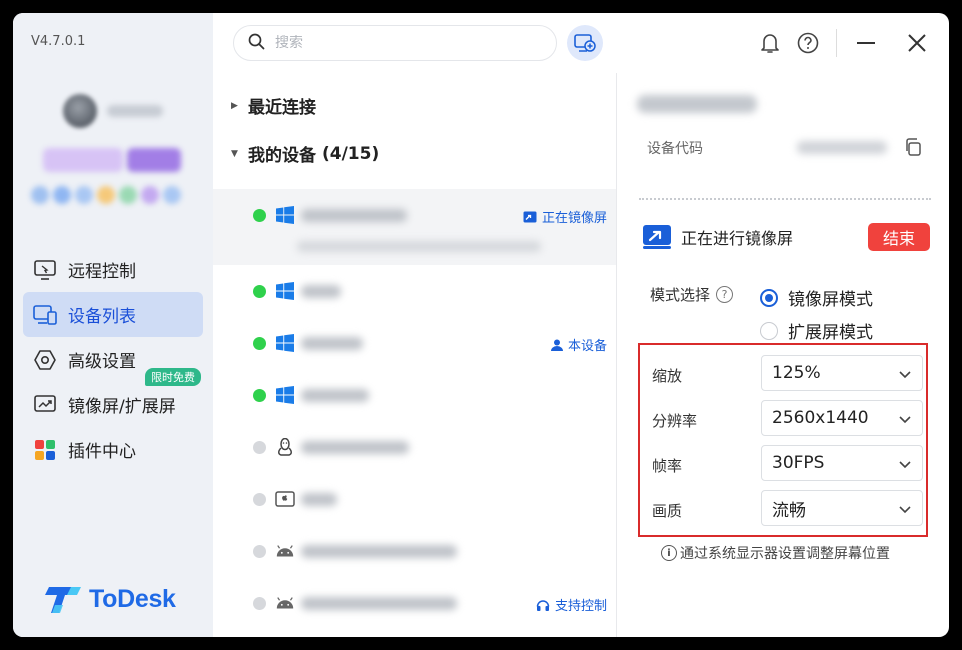  I want to click on this-device-tag: 本设备, so click(578, 344).